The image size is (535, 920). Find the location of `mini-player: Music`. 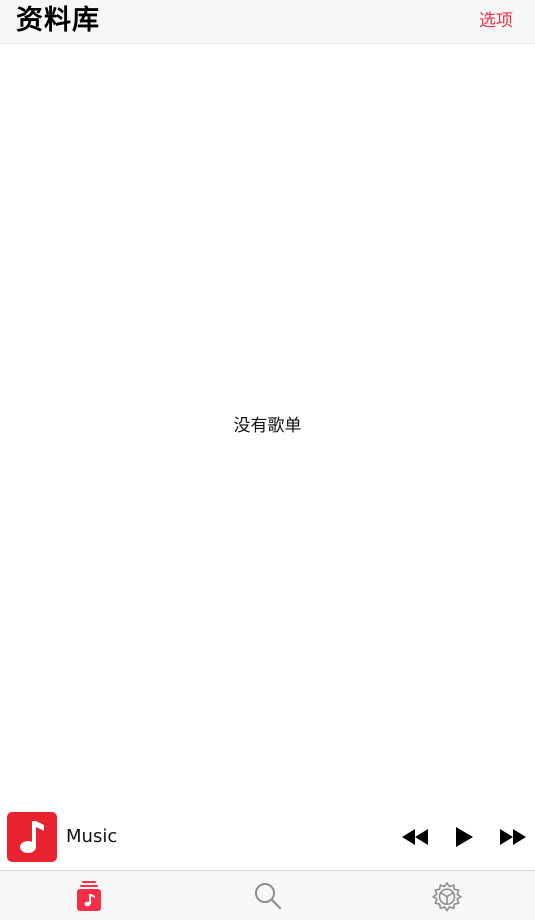

mini-player: Music is located at coordinates (267, 837).